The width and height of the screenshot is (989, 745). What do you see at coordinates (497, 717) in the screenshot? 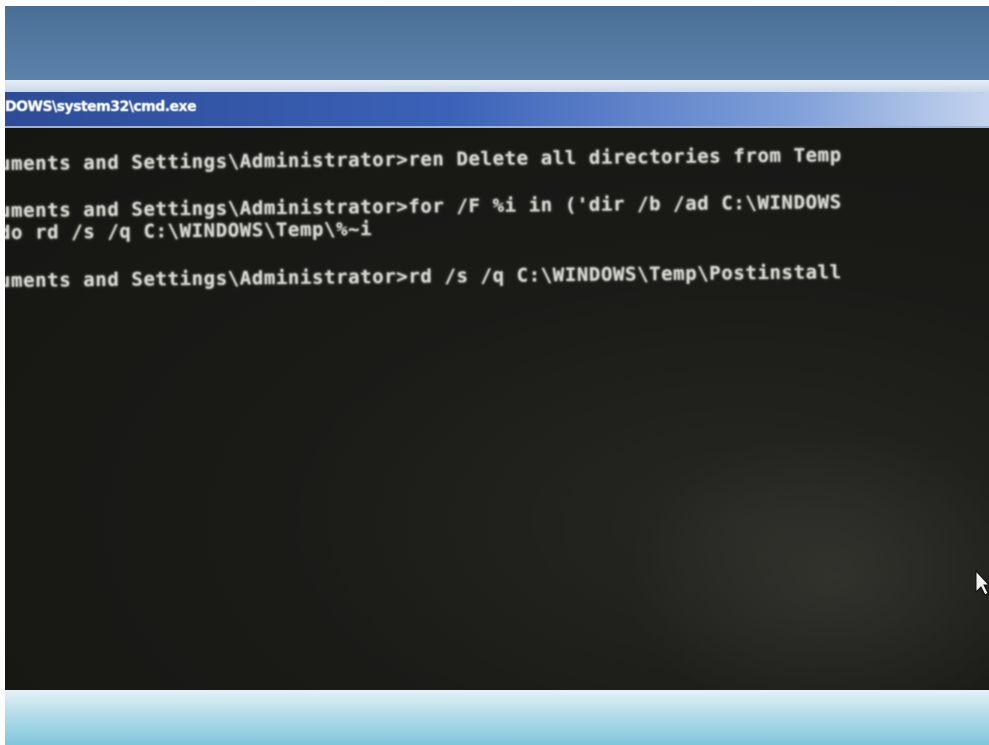
I see `taskbar-area` at bounding box center [497, 717].